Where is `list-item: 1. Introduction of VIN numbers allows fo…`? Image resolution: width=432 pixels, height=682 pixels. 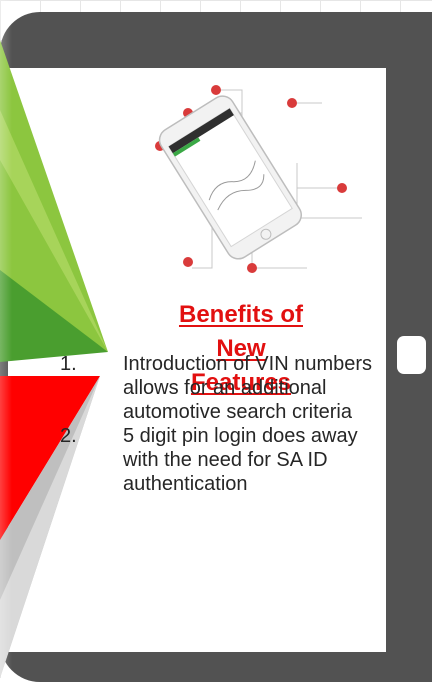 list-item: 1. Introduction of VIN numbers allows fo… is located at coordinates (225, 388).